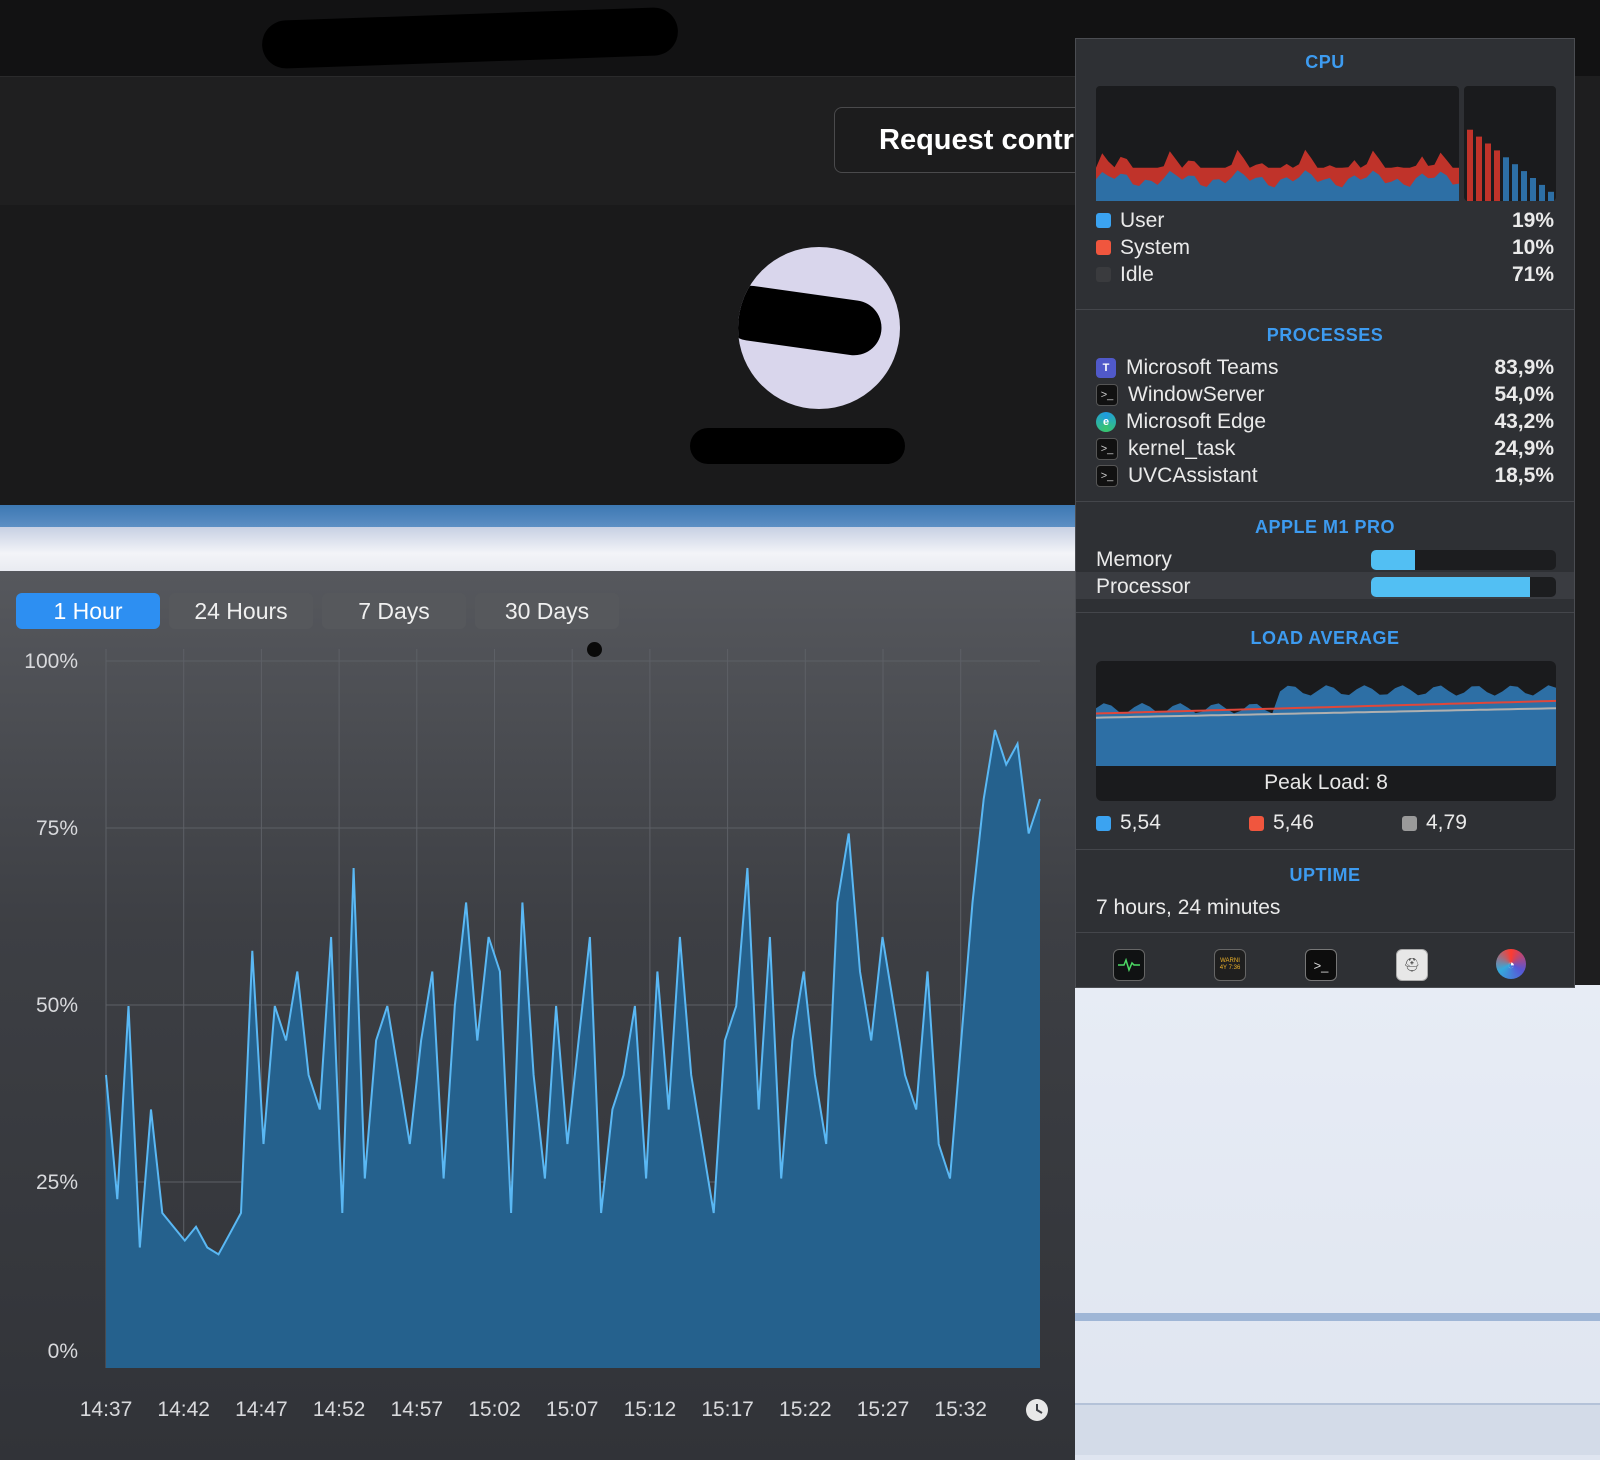  What do you see at coordinates (51, 661) in the screenshot?
I see `y-tick-label: 100%` at bounding box center [51, 661].